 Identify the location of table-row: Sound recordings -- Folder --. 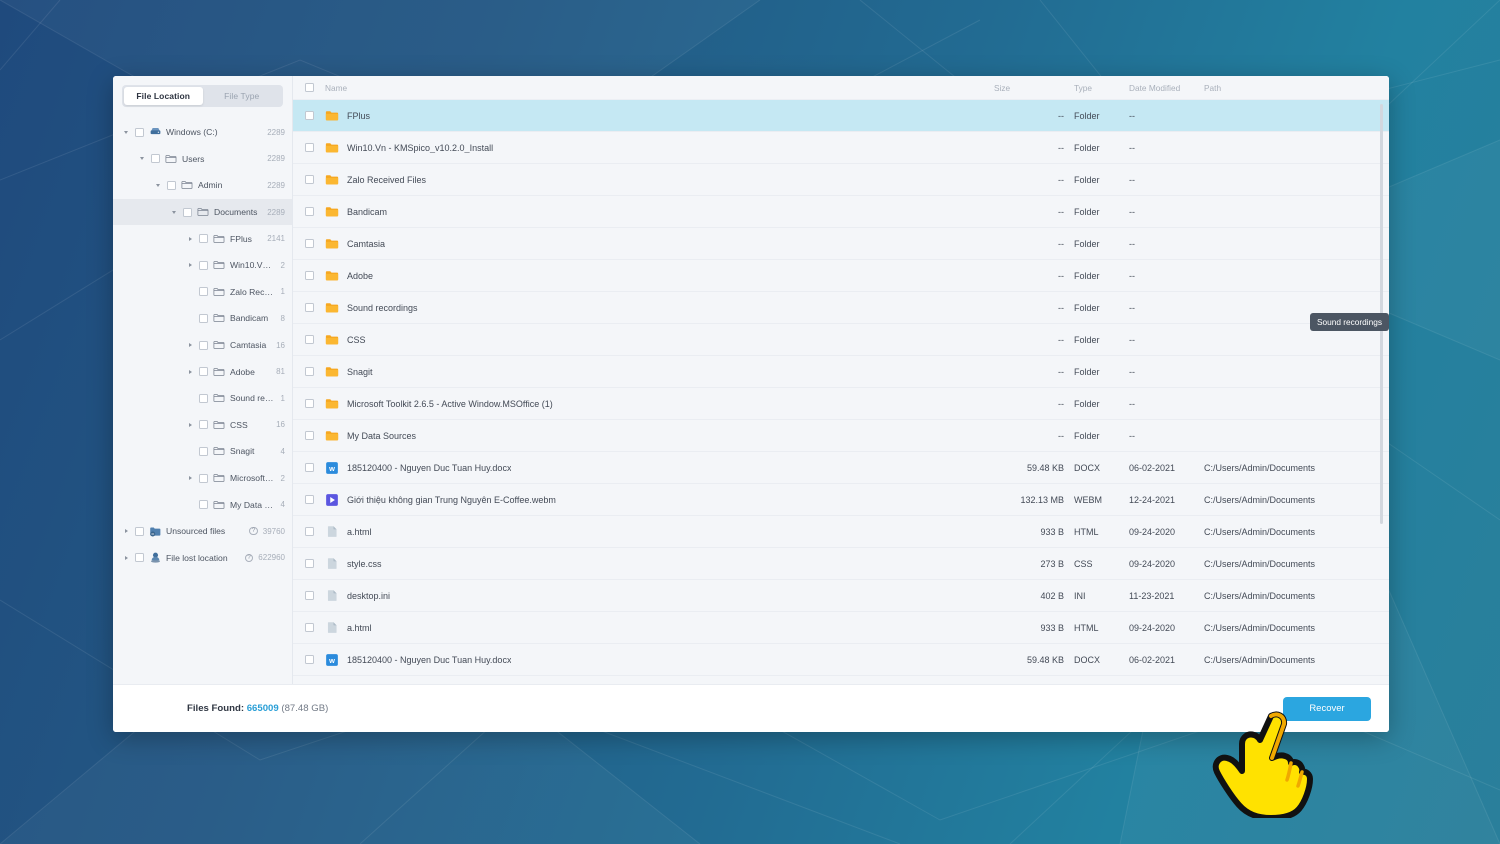
(841, 308).